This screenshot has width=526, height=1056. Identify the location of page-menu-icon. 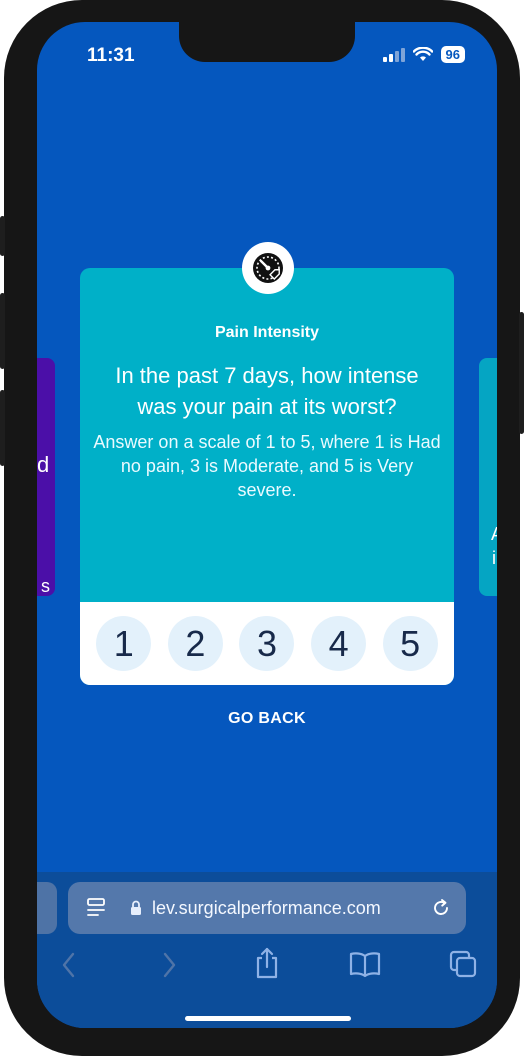
(97, 908).